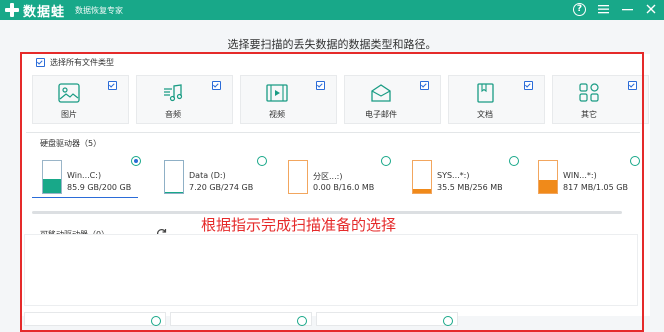 This screenshot has width=664, height=332. Describe the element at coordinates (99, 10) in the screenshot. I see `brand-subtitle: 数据恢复专家` at that location.